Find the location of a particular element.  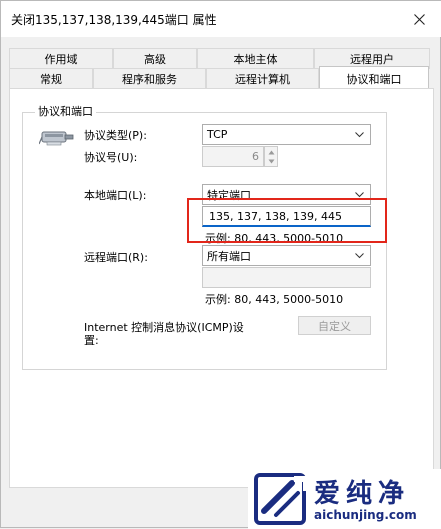

remote-port-value: 所有端口 is located at coordinates (229, 256).